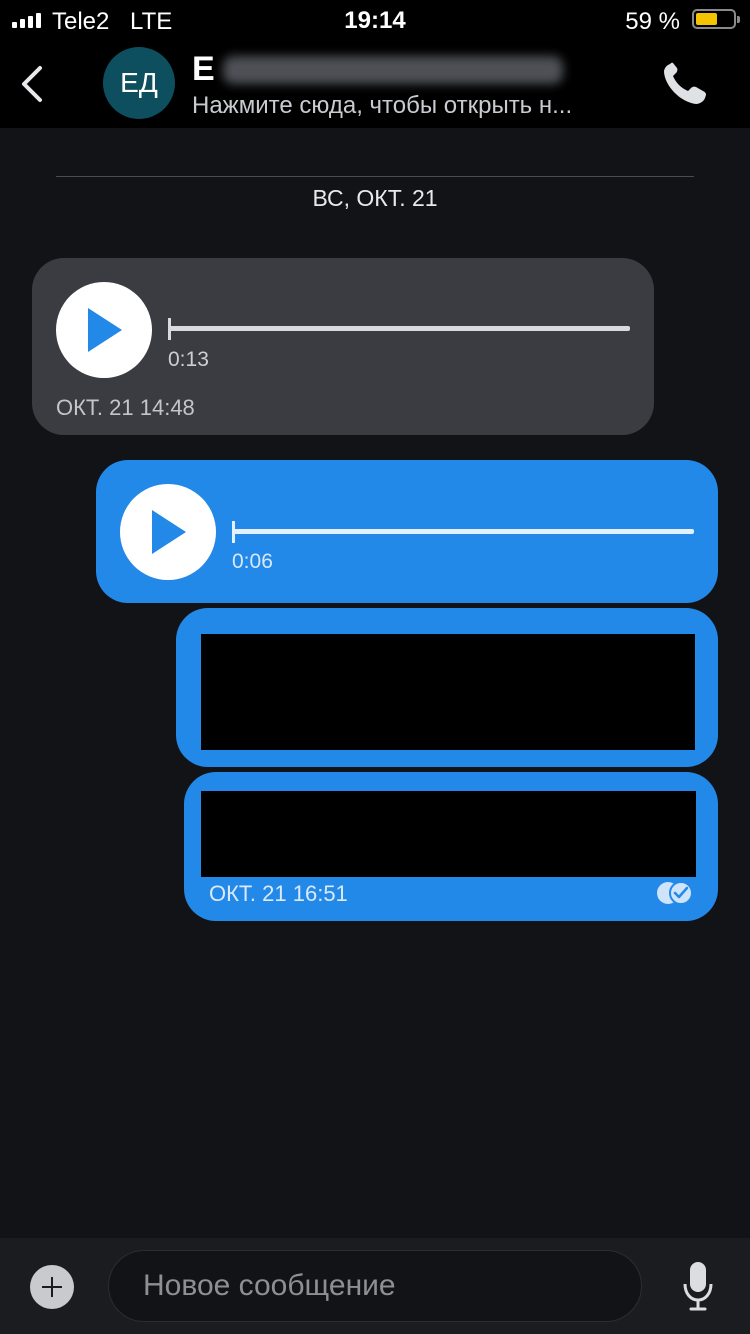 The image size is (750, 1334). What do you see at coordinates (652, 21) in the screenshot?
I see `battery-percent: 59 %` at bounding box center [652, 21].